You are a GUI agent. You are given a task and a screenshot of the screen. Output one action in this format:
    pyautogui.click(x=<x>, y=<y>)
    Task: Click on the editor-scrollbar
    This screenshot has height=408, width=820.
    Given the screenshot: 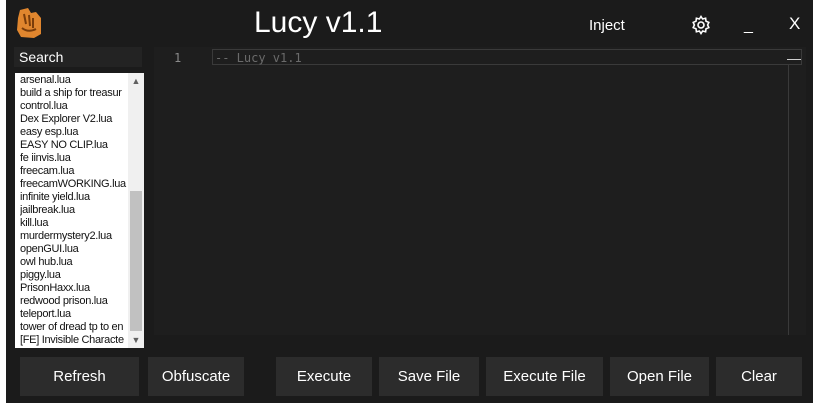 What is the action you would take?
    pyautogui.click(x=795, y=200)
    